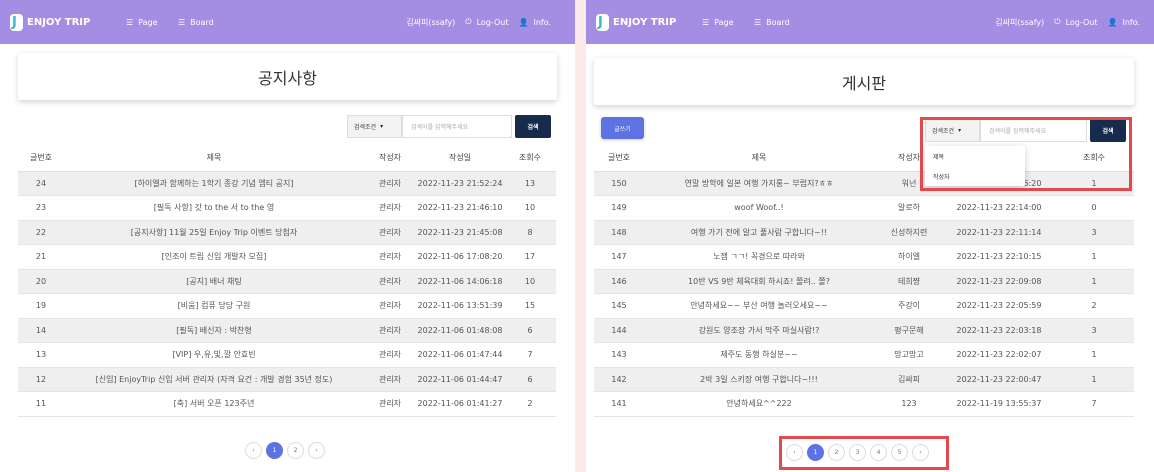 The height and width of the screenshot is (472, 1154). Describe the element at coordinates (460, 330) in the screenshot. I see `cell-date: 2022-11-06 01:48:08` at that location.